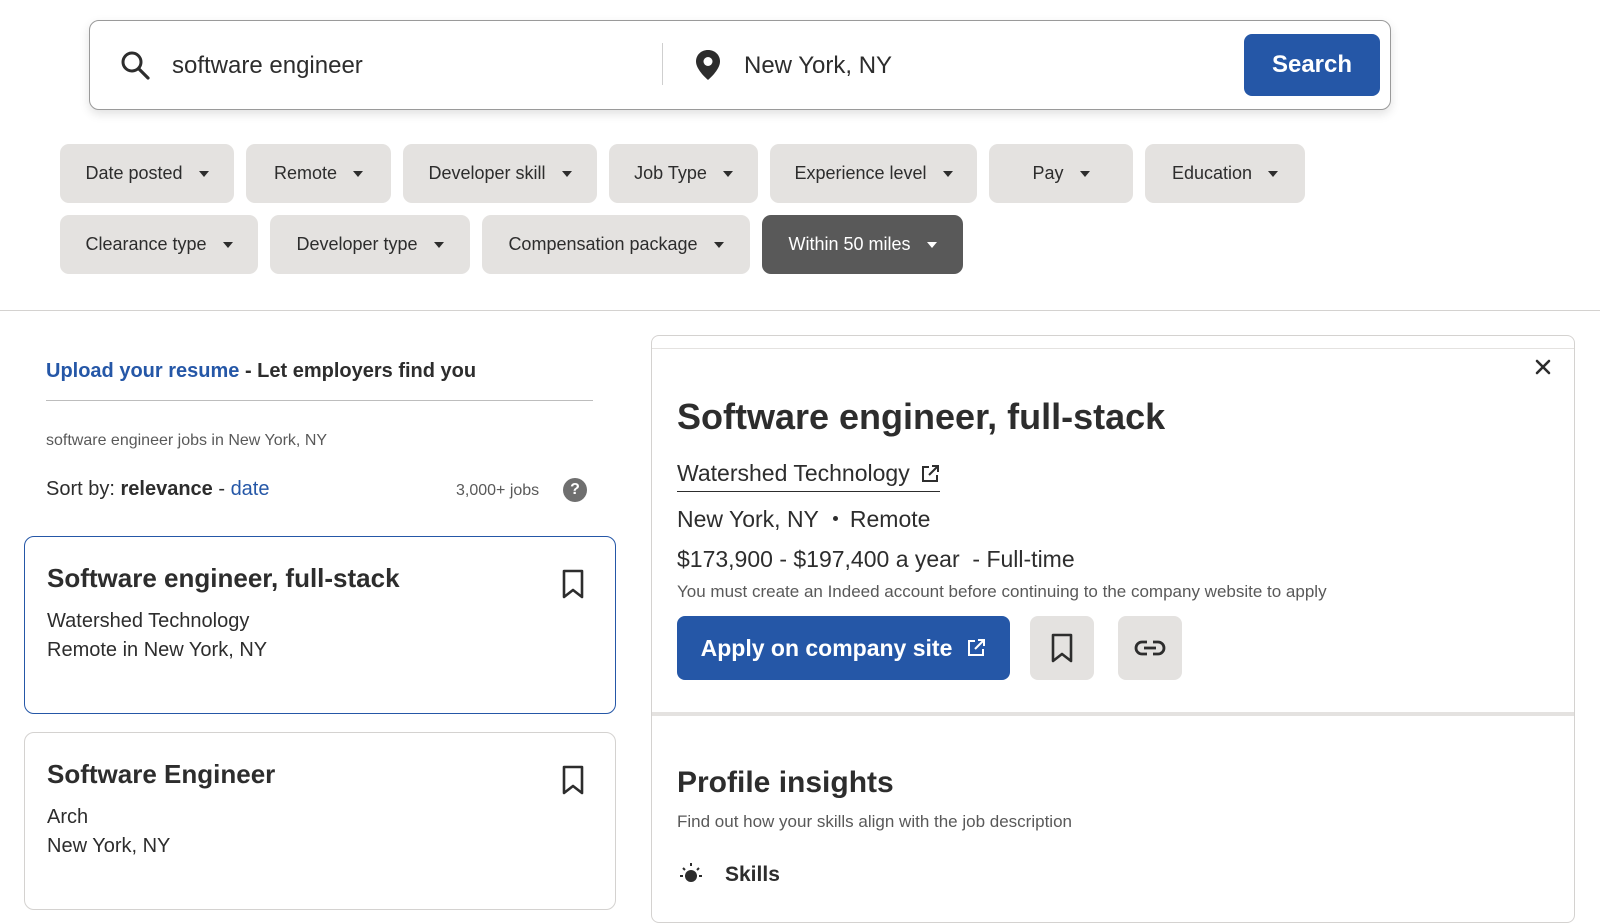  I want to click on filter-label: Remote, so click(305, 173).